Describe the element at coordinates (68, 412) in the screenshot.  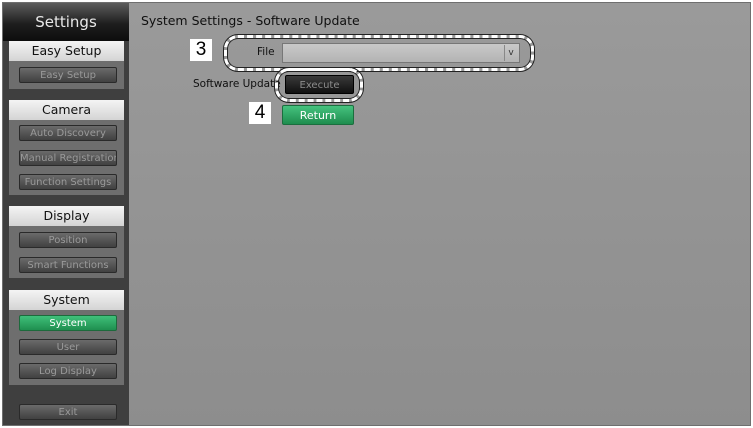
I see `exit-button: Exit` at that location.